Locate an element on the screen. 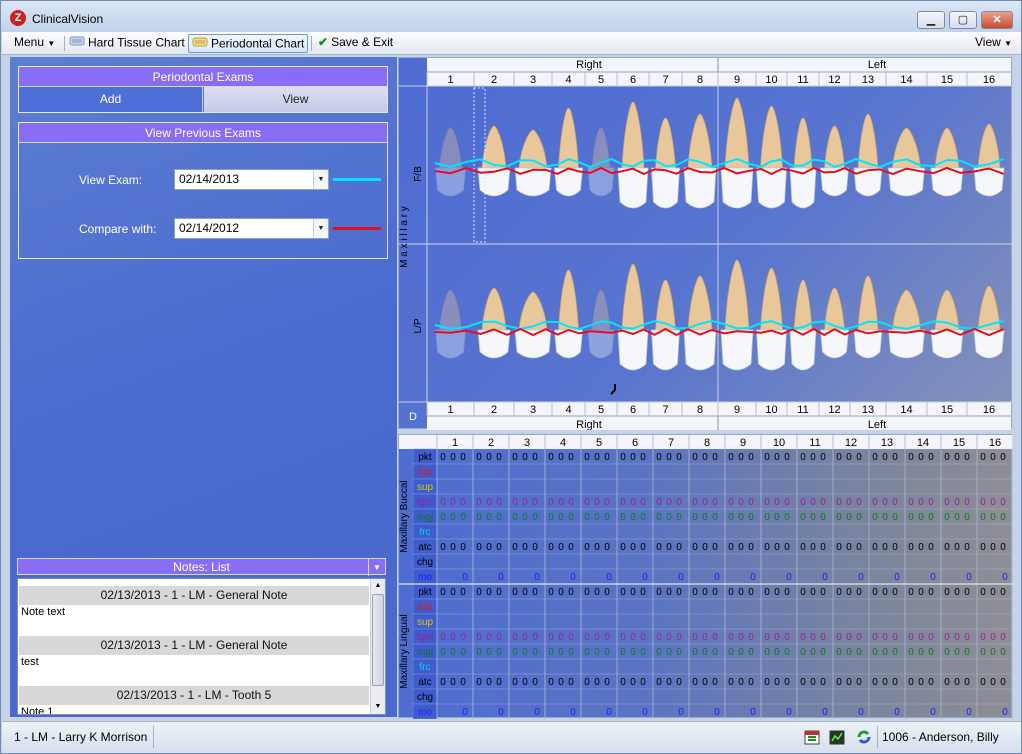 The height and width of the screenshot is (754, 1022). tooth-7-lingual is located at coordinates (665, 325).